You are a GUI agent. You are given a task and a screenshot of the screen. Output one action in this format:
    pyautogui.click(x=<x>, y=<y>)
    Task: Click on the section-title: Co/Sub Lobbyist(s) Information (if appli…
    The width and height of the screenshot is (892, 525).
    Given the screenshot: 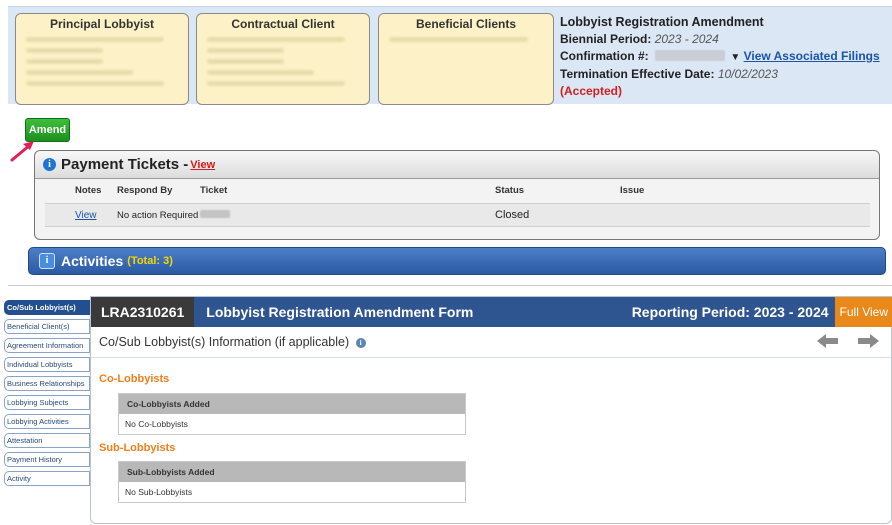 What is the action you would take?
    pyautogui.click(x=232, y=342)
    